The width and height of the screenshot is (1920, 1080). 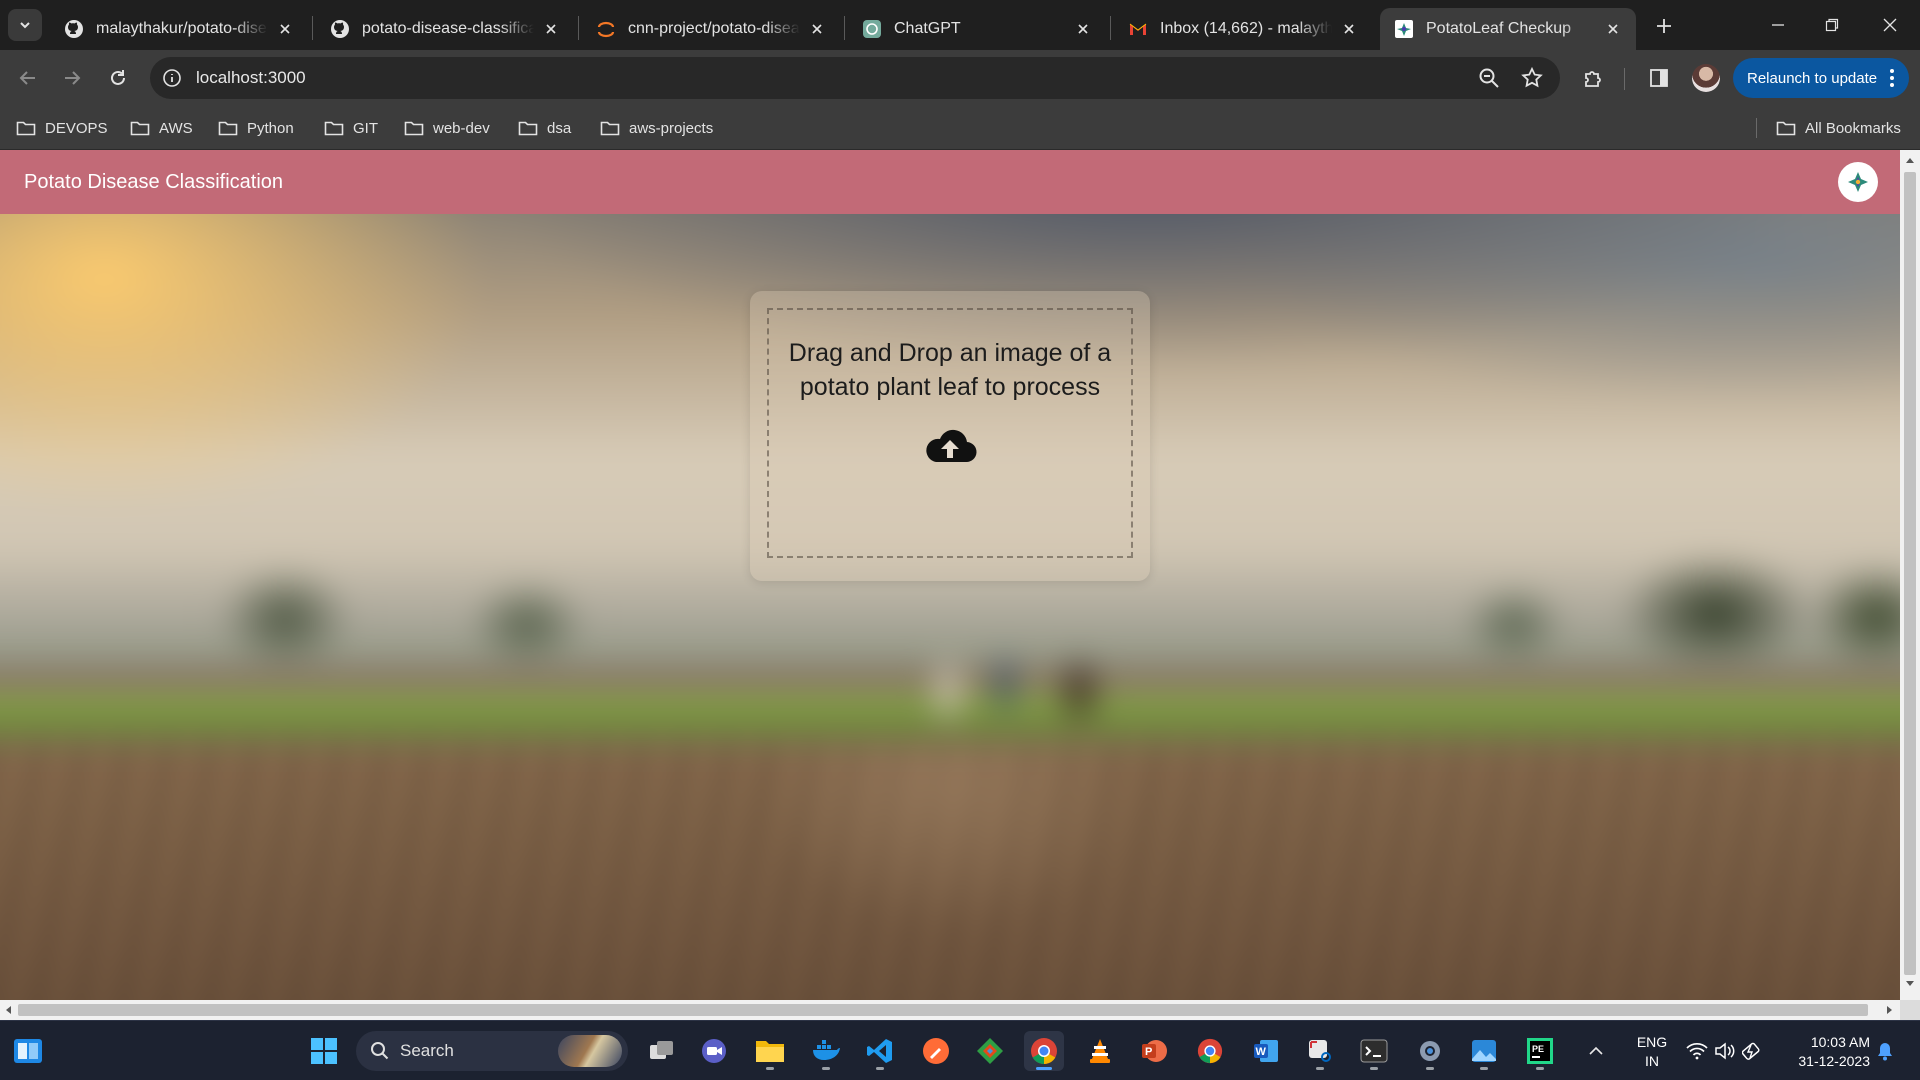 What do you see at coordinates (1110, 28) in the screenshot?
I see `tab-separator` at bounding box center [1110, 28].